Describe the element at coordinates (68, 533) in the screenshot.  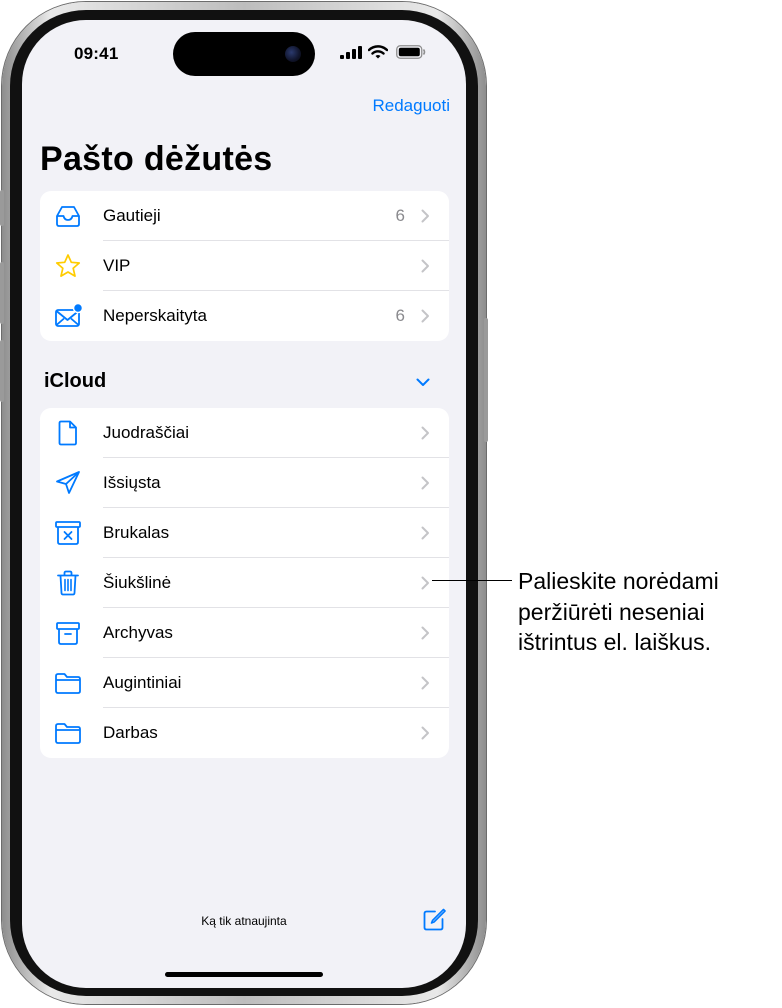
I see `junk-icon` at that location.